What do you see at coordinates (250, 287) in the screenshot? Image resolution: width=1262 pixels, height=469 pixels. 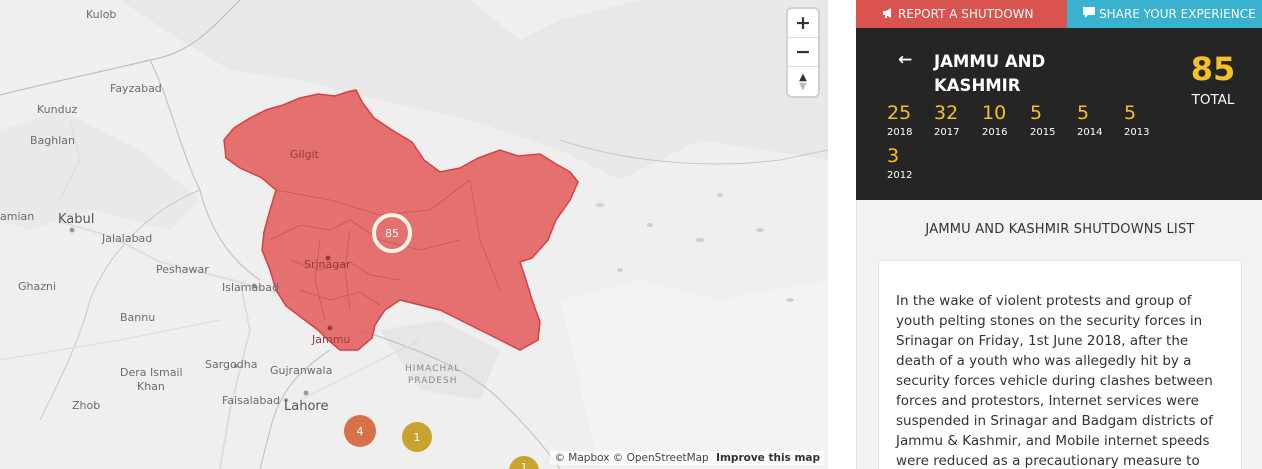 I see `label-islamabad: Islamabad` at bounding box center [250, 287].